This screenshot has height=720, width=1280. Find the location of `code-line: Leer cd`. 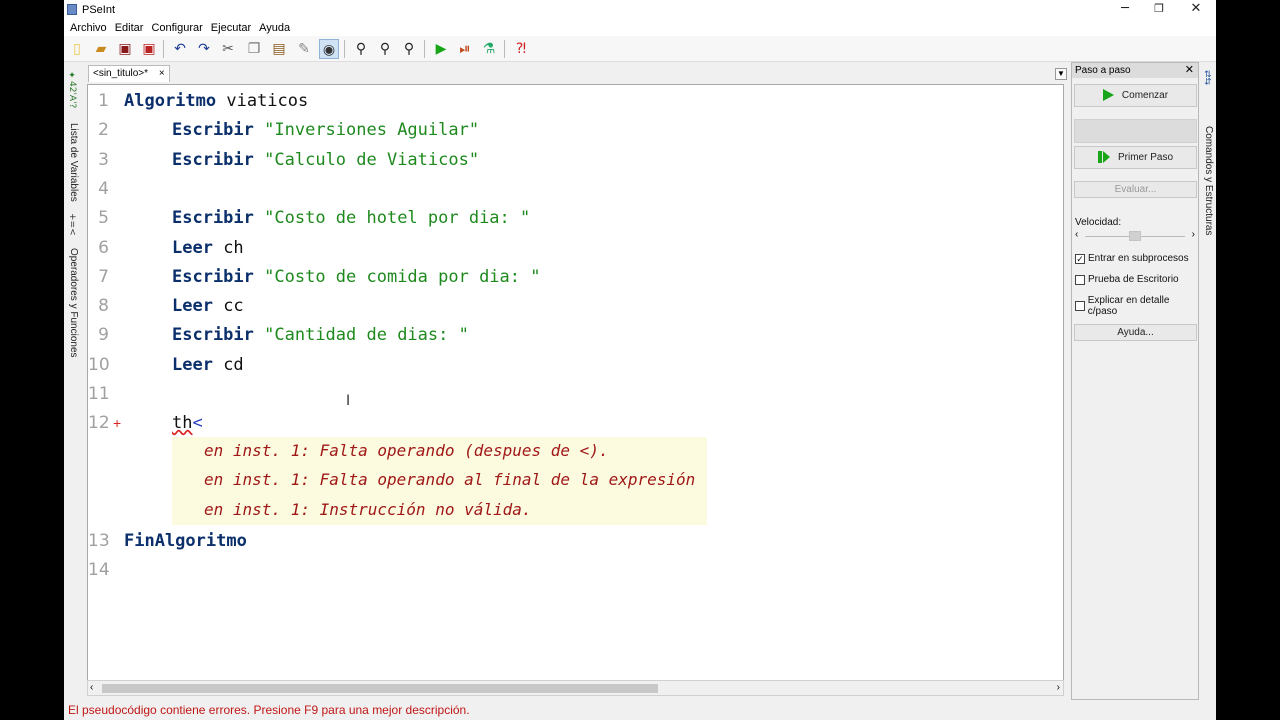

code-line: Leer cd is located at coordinates (208, 365).